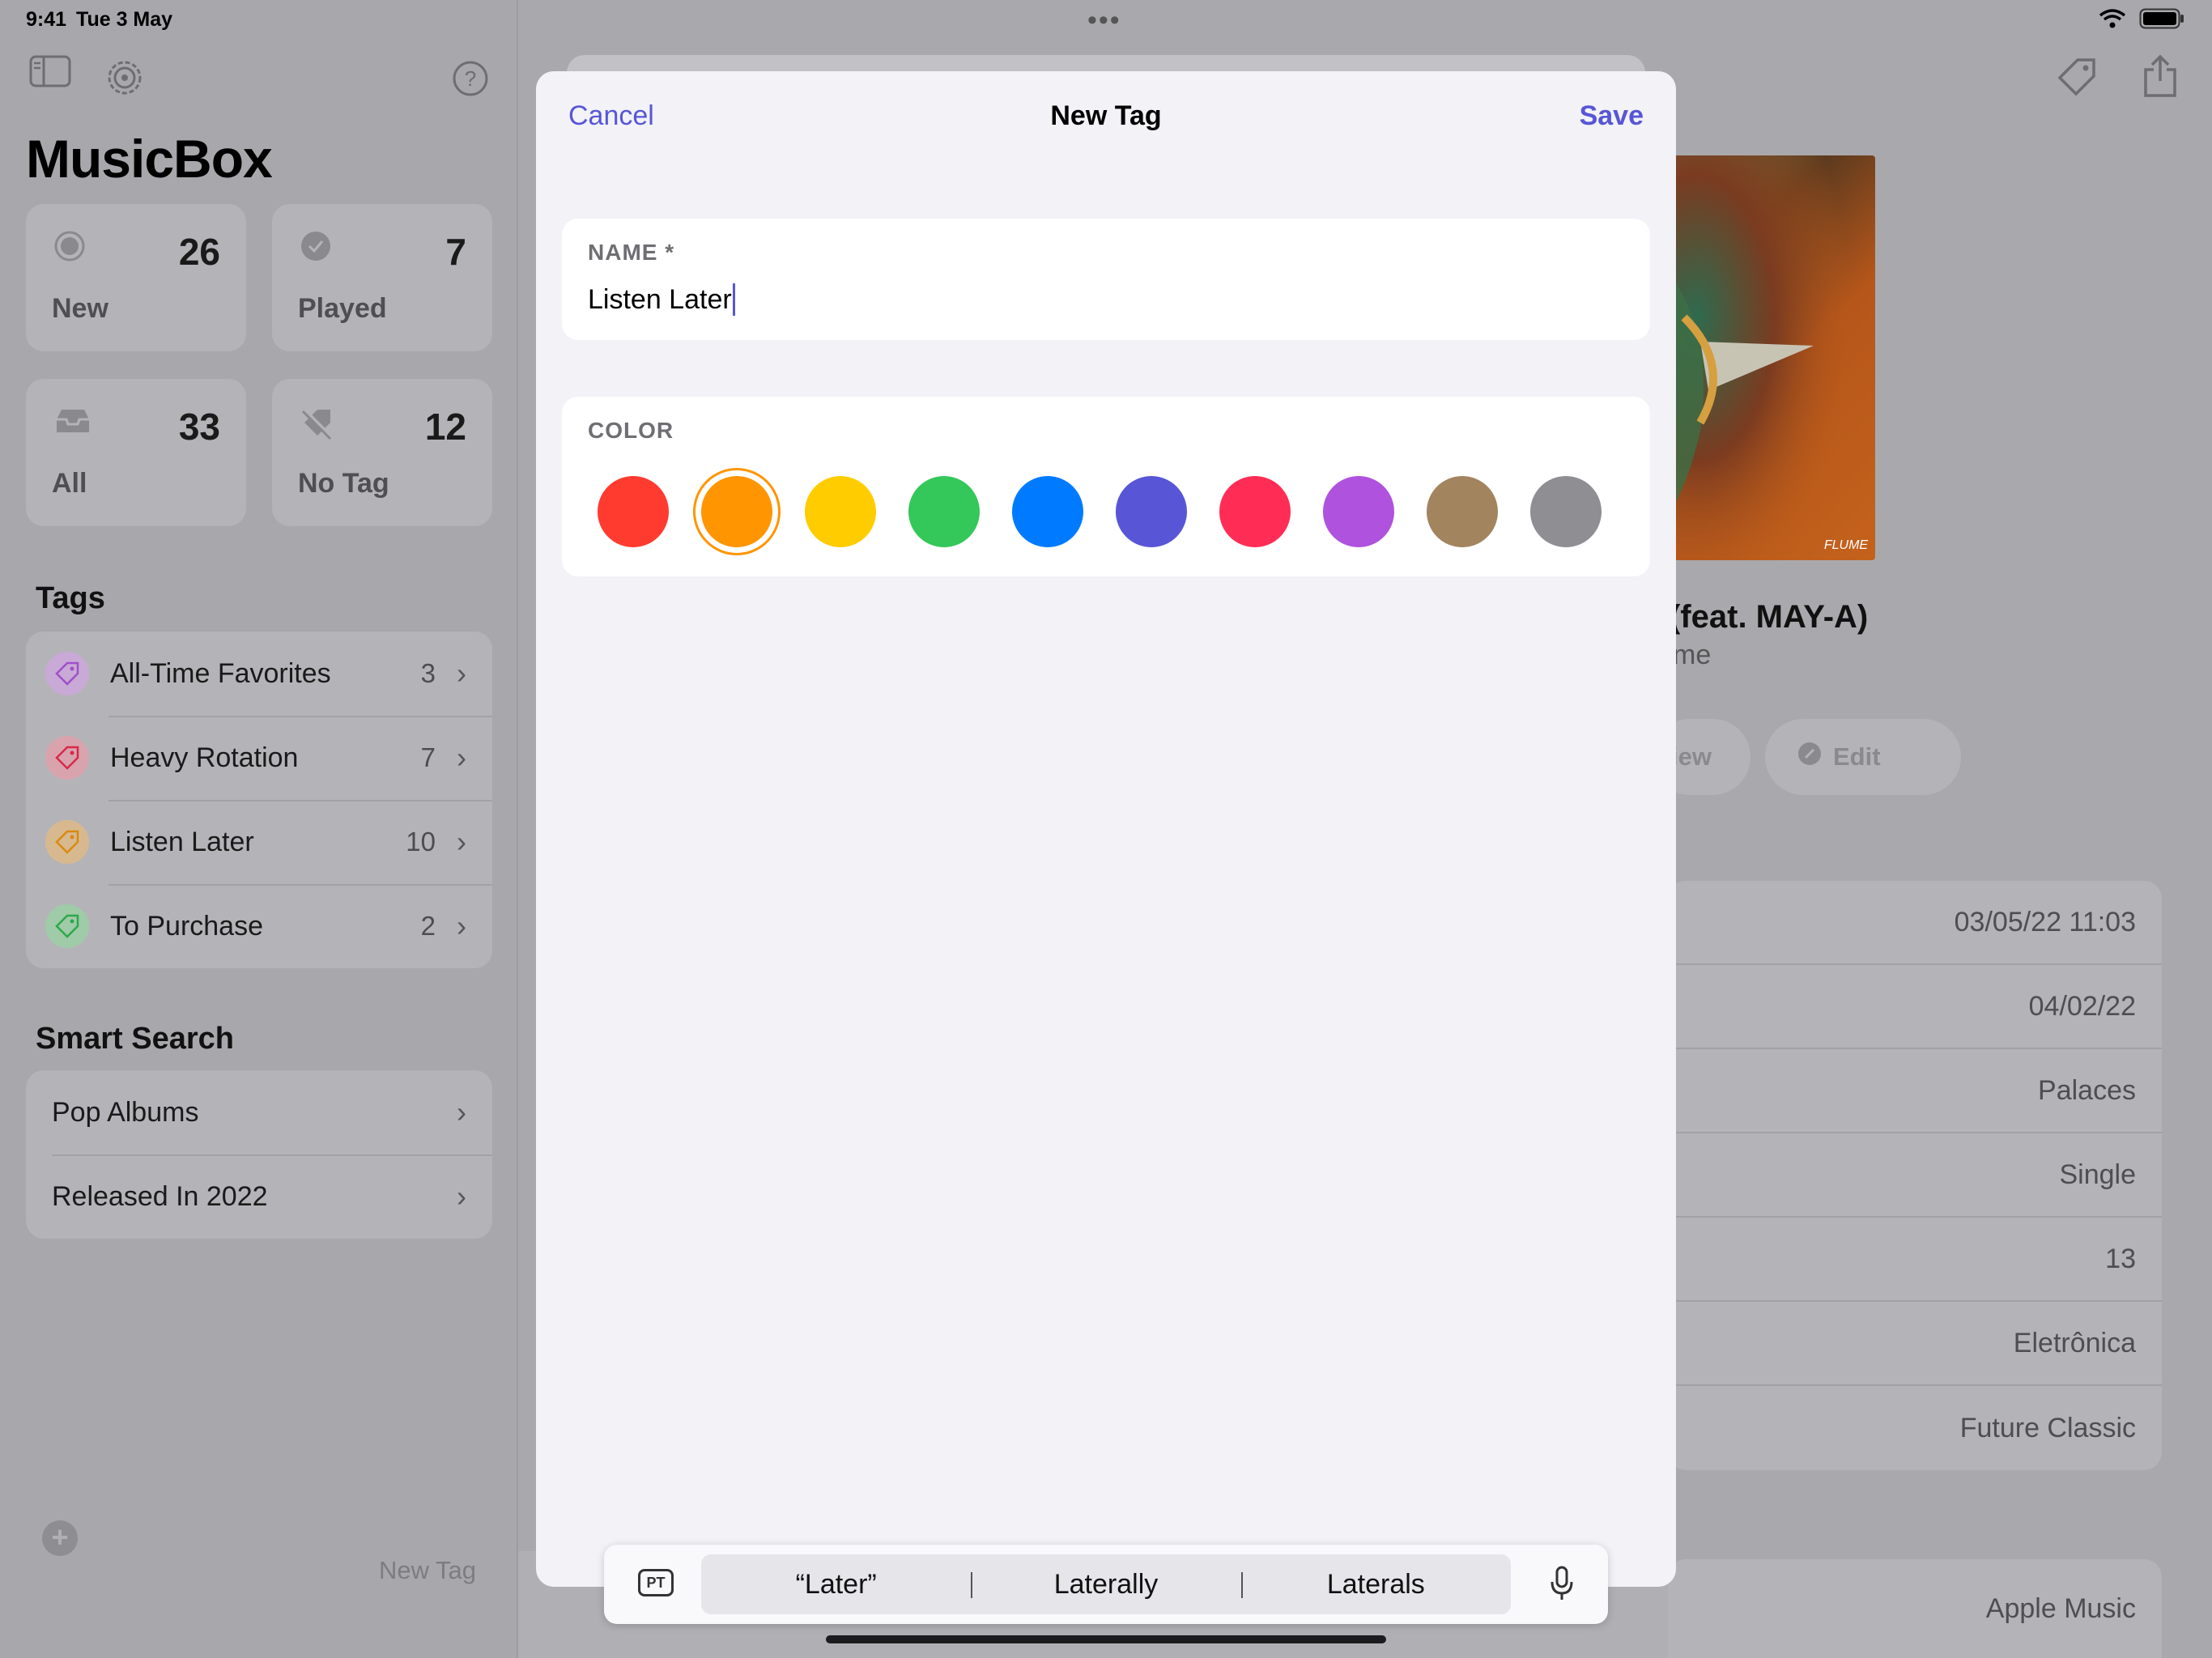 The image size is (2212, 1658). I want to click on tag-name: Listen Later, so click(182, 841).